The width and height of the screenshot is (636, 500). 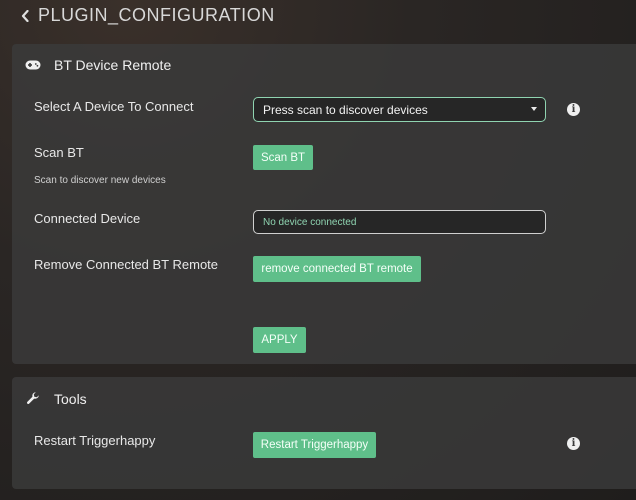 What do you see at coordinates (70, 399) in the screenshot?
I see `panel-title: Tools` at bounding box center [70, 399].